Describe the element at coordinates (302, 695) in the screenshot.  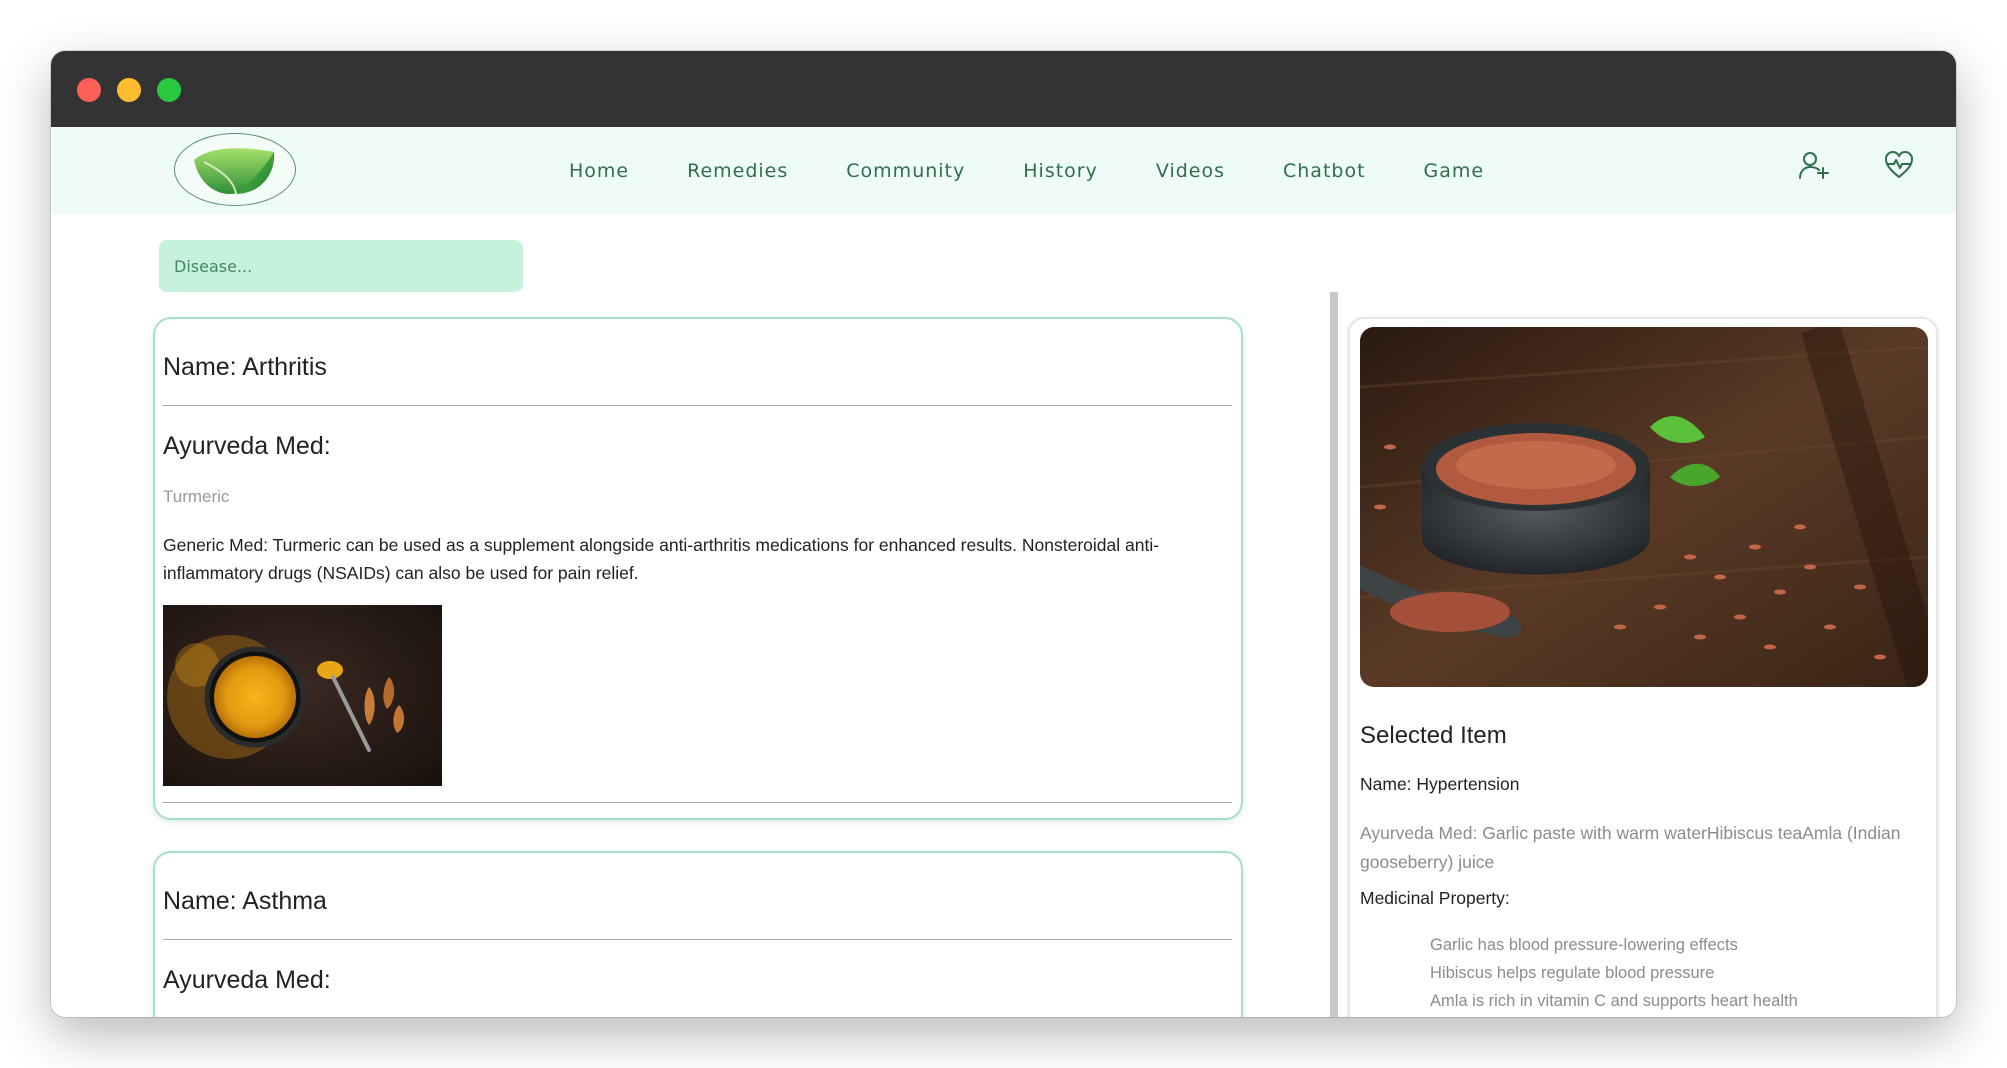
I see `turmeric-image` at that location.